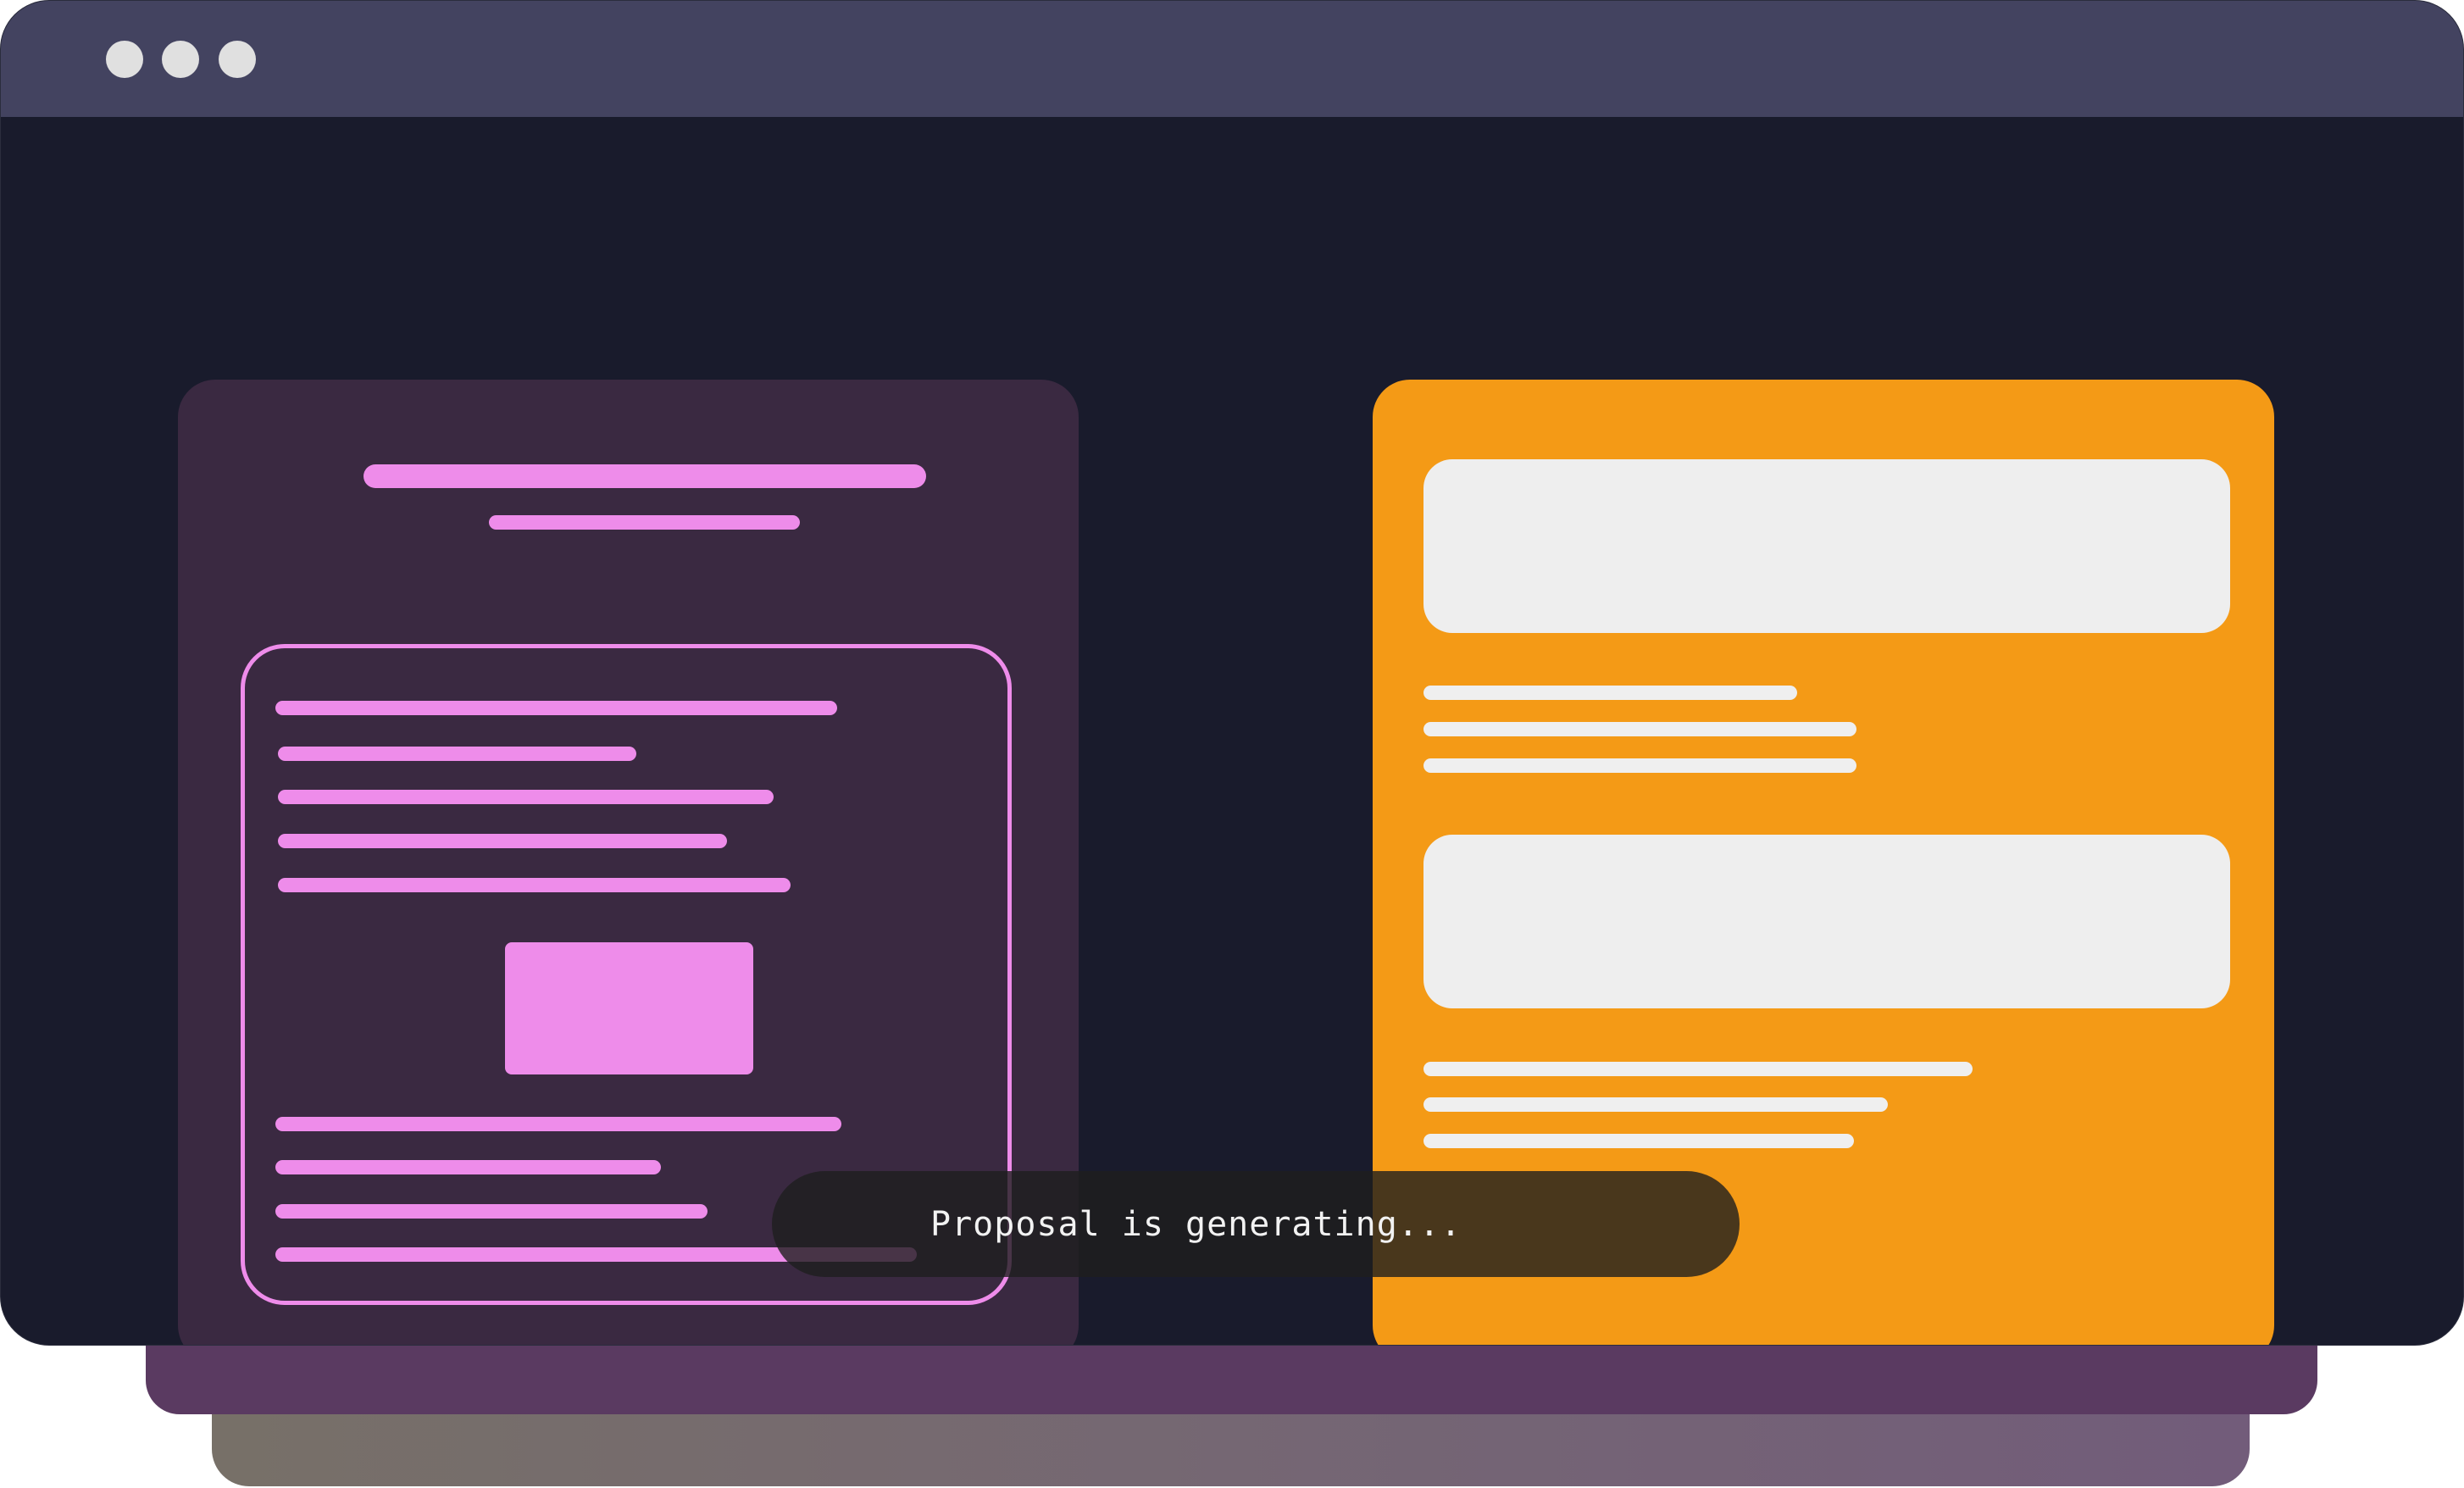 The width and height of the screenshot is (2464, 1488). Describe the element at coordinates (125, 60) in the screenshot. I see `window-close-dot` at that location.